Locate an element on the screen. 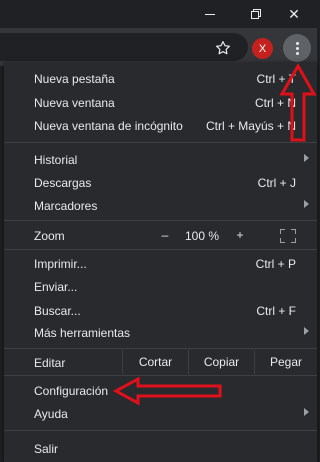 This screenshot has width=320, height=462. zoom-in-button: + is located at coordinates (240, 235).